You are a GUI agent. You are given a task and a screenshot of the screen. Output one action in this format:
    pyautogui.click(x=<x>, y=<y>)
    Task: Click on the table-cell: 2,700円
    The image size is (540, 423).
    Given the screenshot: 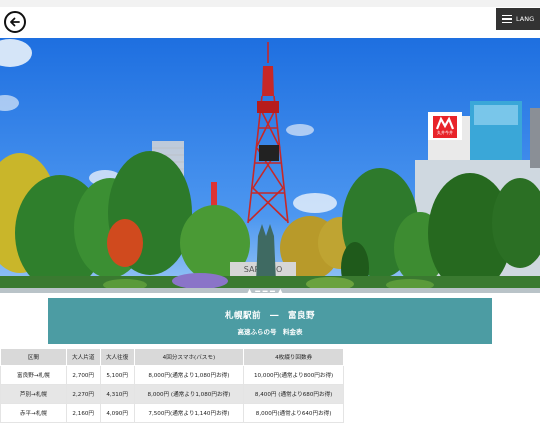 What is the action you would take?
    pyautogui.click(x=83, y=375)
    